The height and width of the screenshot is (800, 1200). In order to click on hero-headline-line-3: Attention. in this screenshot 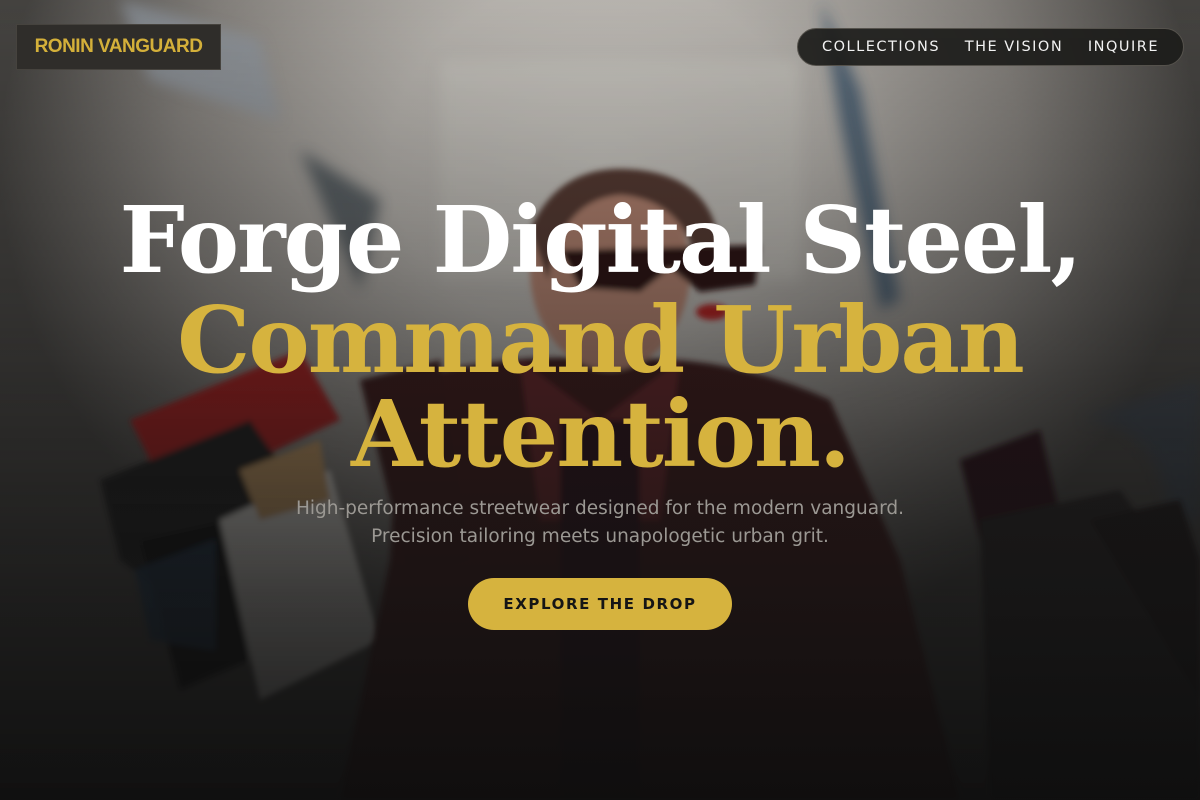, I will do `click(601, 434)`.